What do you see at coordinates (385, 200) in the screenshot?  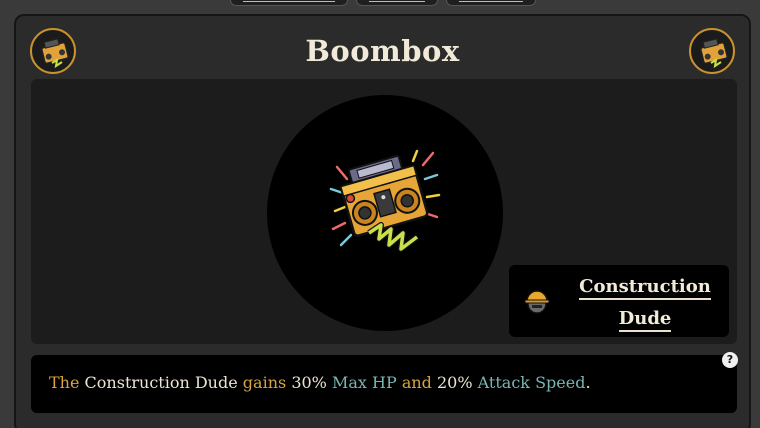 I see `boombox-icon` at bounding box center [385, 200].